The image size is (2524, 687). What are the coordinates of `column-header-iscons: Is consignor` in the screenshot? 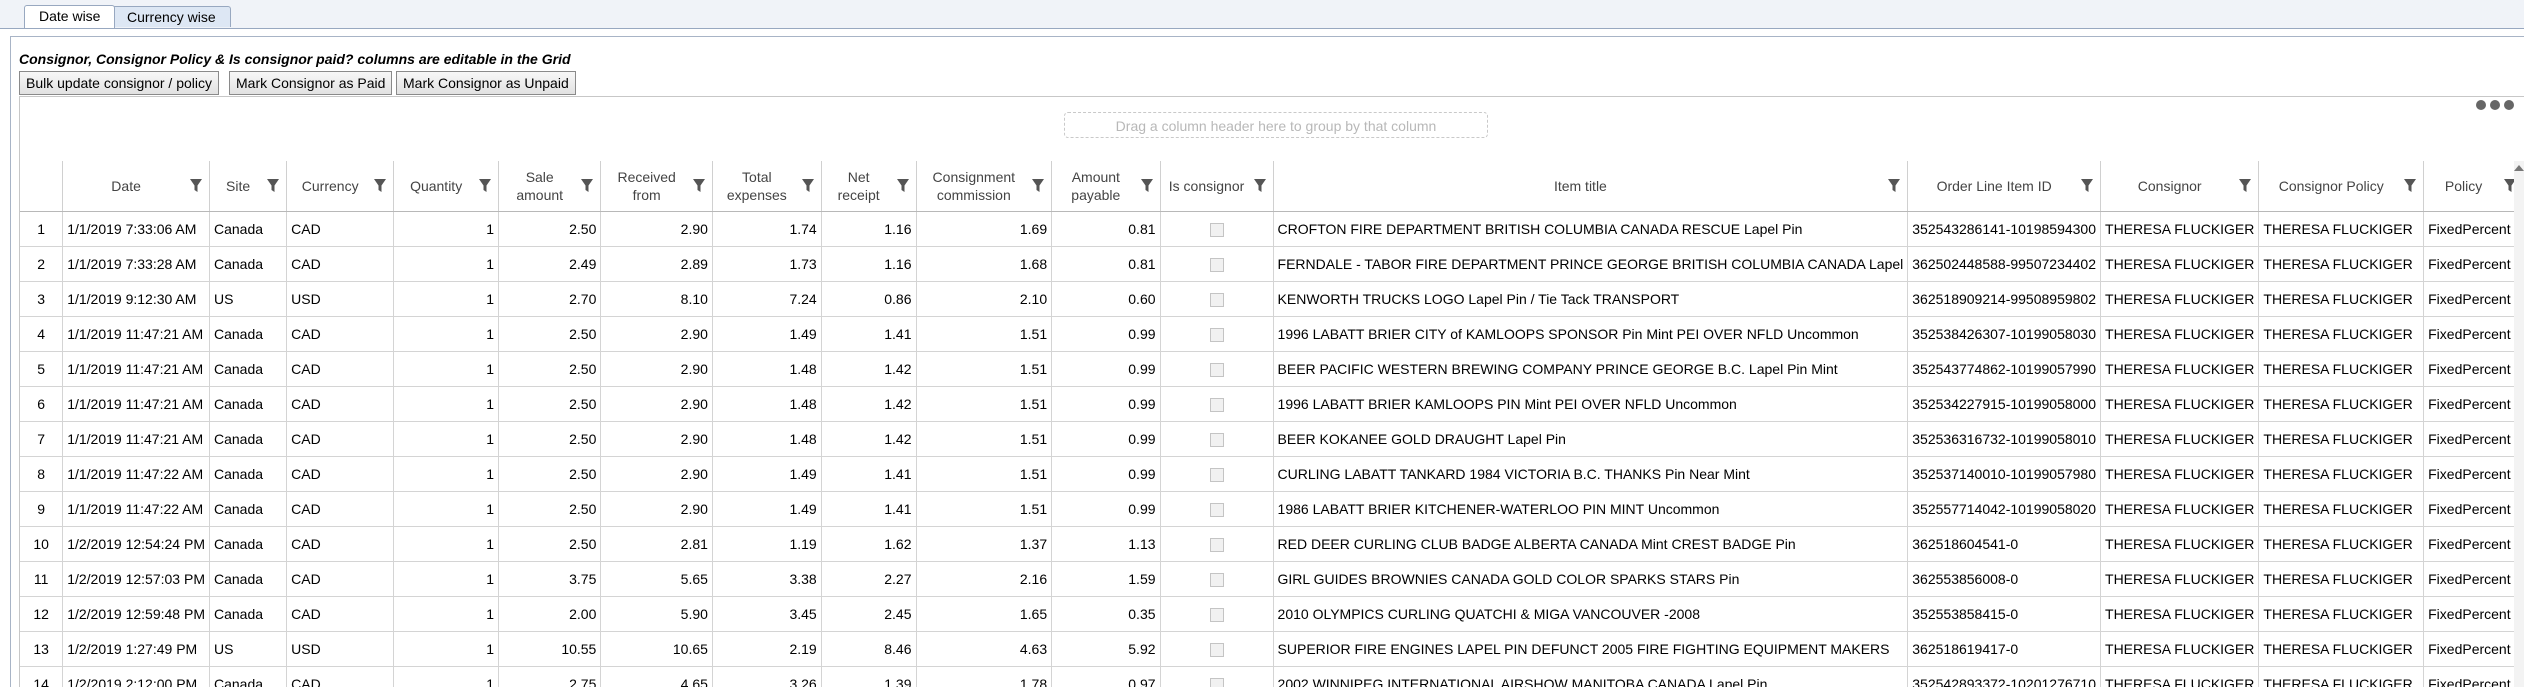 It's located at (1217, 186).